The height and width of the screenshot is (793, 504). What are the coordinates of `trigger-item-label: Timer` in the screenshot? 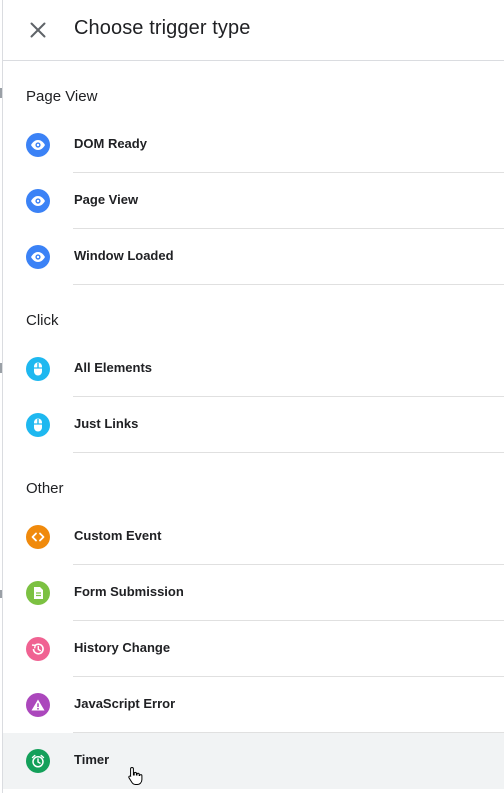 It's located at (92, 759).